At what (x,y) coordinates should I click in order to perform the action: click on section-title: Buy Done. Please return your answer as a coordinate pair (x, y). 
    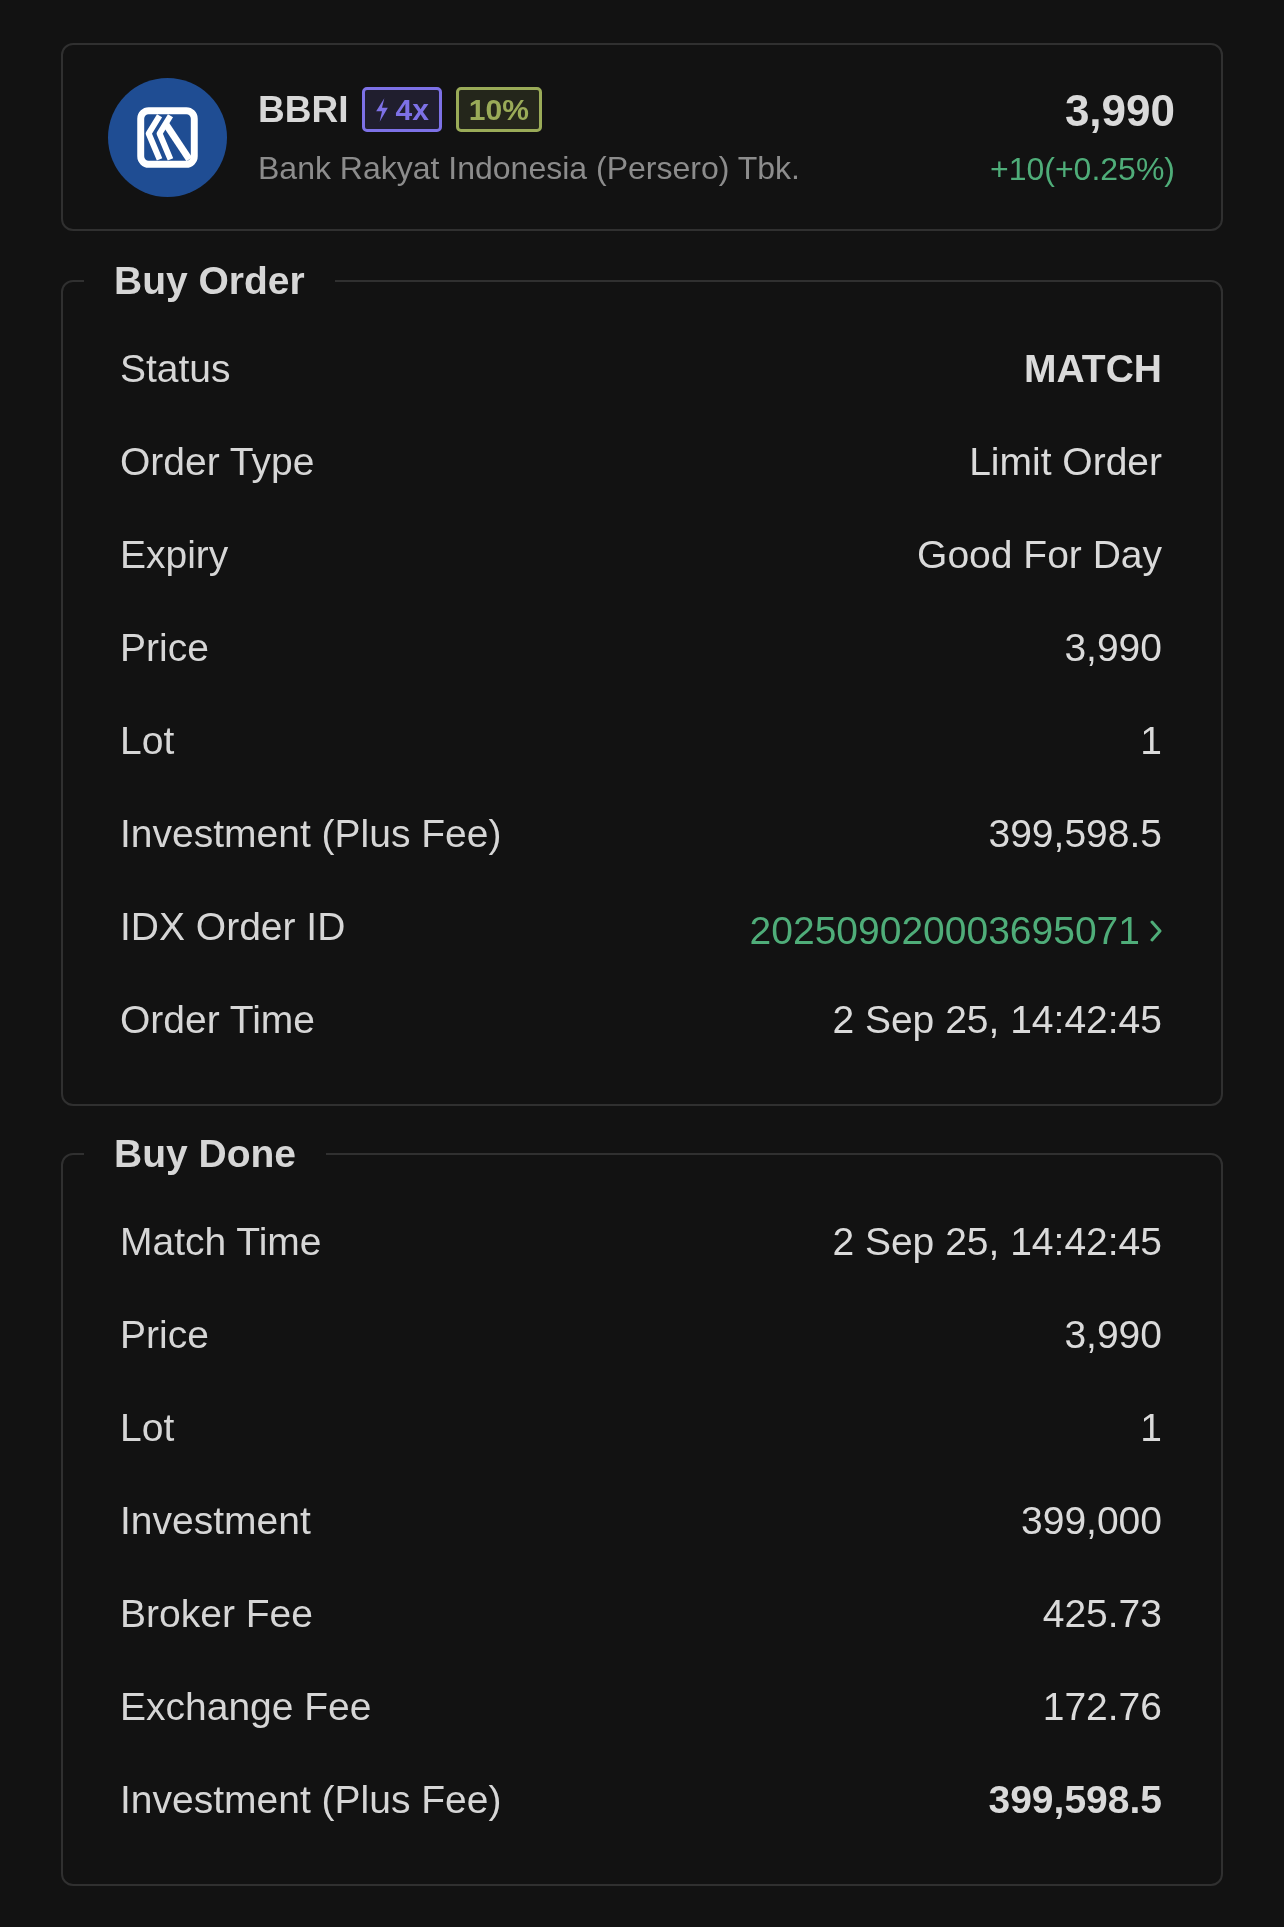
    Looking at the image, I should click on (205, 1154).